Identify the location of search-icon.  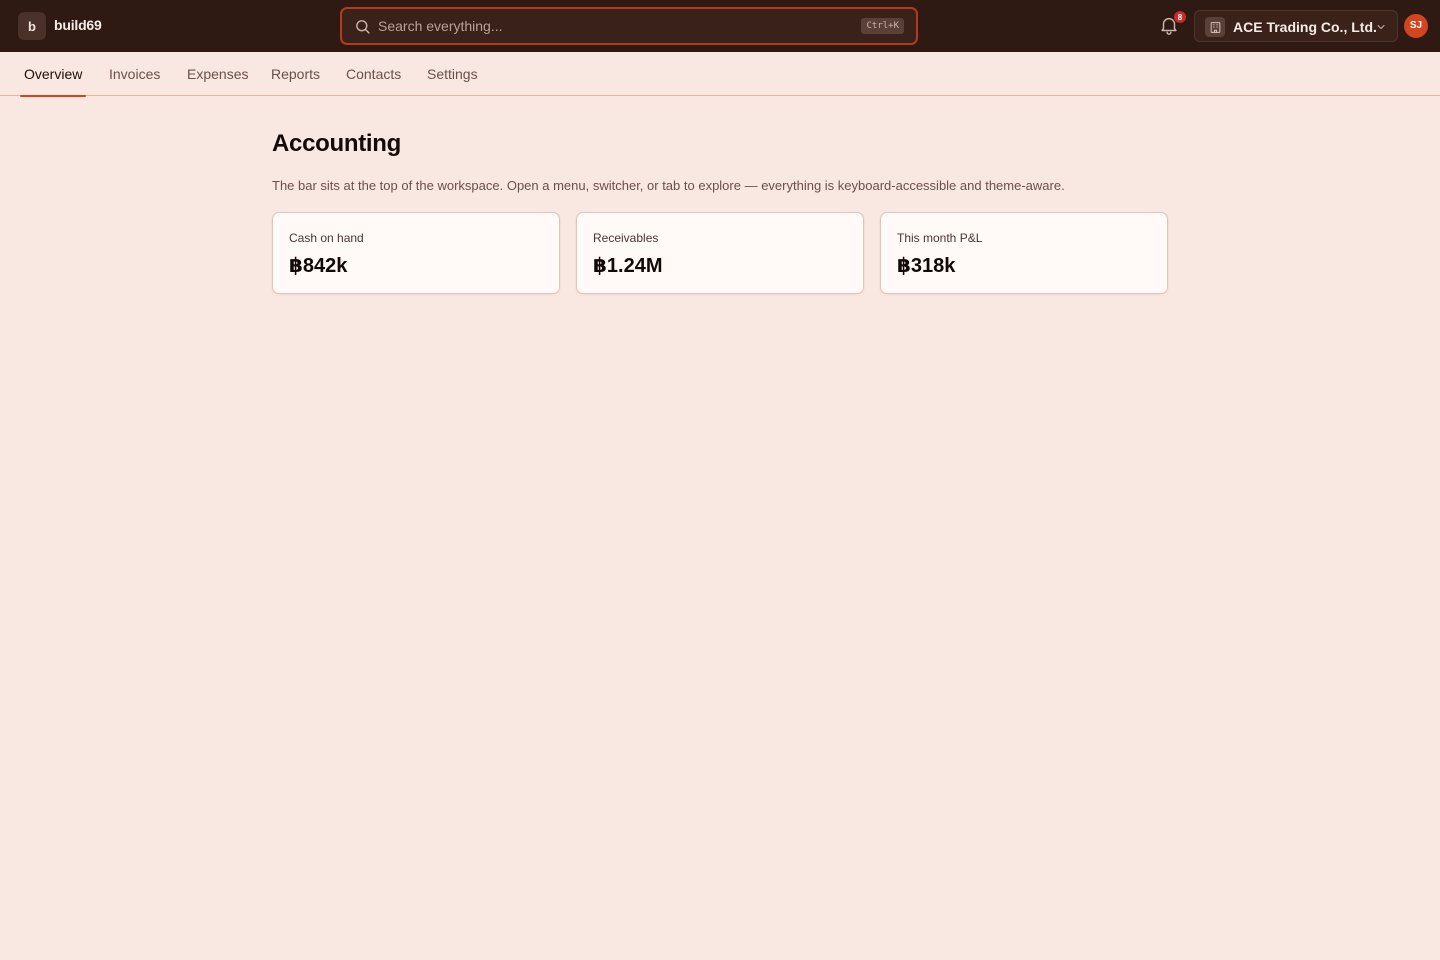
(363, 27).